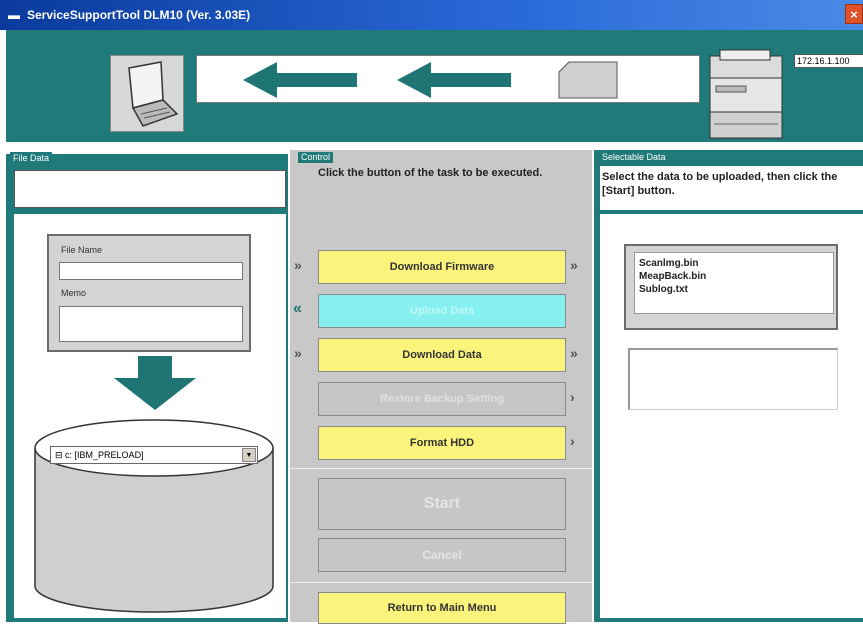  I want to click on upload-data-button: Upload Data, so click(442, 311).